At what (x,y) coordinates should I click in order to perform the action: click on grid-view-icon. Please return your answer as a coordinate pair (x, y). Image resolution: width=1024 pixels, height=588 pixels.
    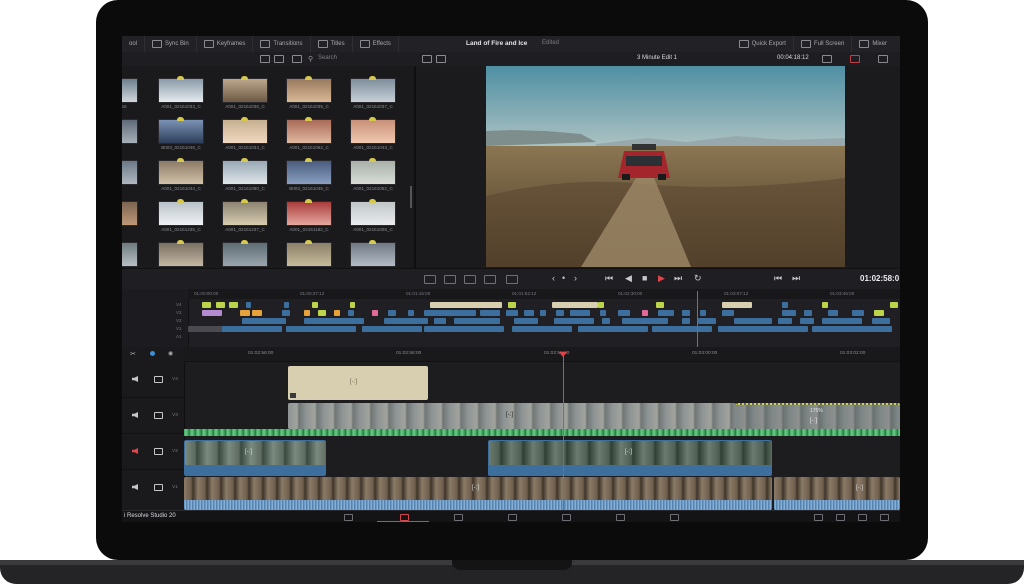
    Looking at the image, I should click on (265, 59).